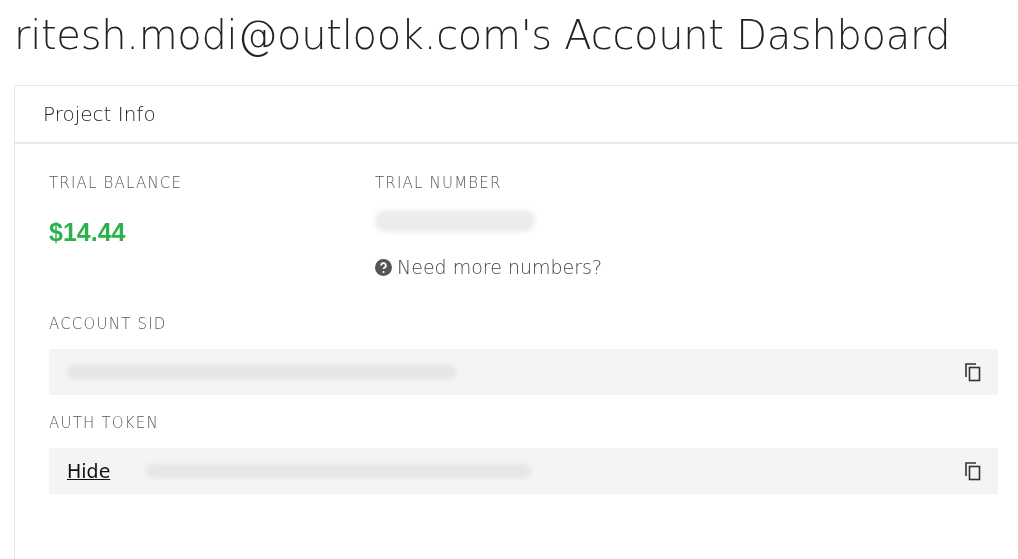  Describe the element at coordinates (383, 267) in the screenshot. I see `help-icon` at that location.